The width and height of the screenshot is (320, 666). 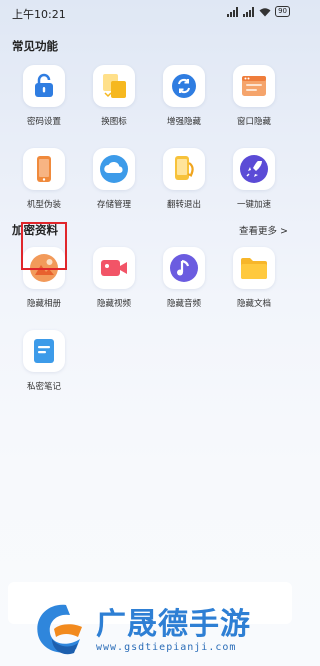 I want to click on tile-label: 机型伪装, so click(x=43, y=205).